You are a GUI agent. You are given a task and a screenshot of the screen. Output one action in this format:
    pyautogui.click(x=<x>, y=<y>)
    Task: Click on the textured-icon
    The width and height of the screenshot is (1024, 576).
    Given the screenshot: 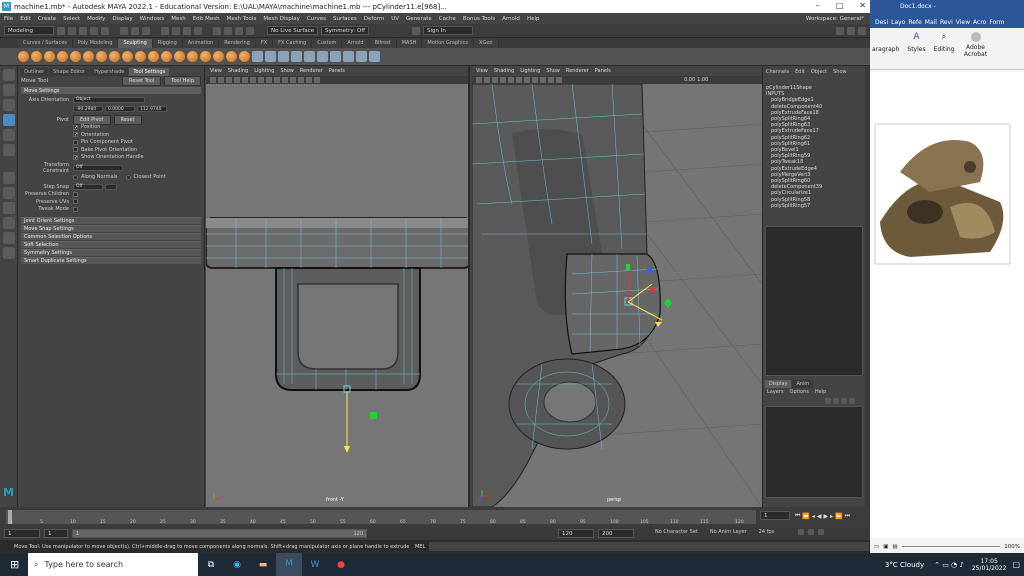 What is the action you would take?
    pyautogui.click(x=293, y=80)
    